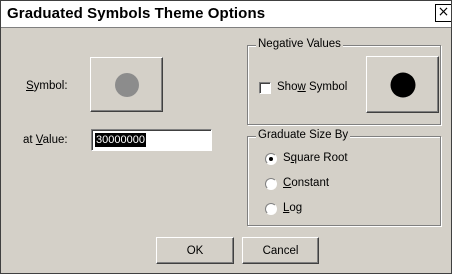 The height and width of the screenshot is (274, 452). Describe the element at coordinates (265, 88) in the screenshot. I see `show-symbol-checkbox` at that location.